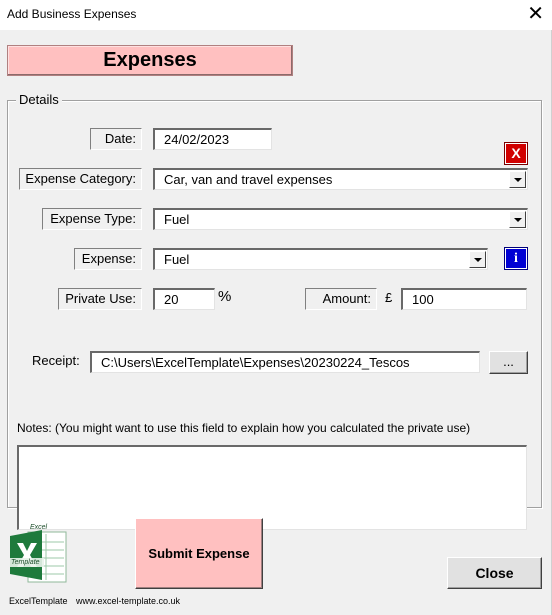 The width and height of the screenshot is (552, 615). What do you see at coordinates (80, 179) in the screenshot?
I see `expense-category-label: Expense Category:` at bounding box center [80, 179].